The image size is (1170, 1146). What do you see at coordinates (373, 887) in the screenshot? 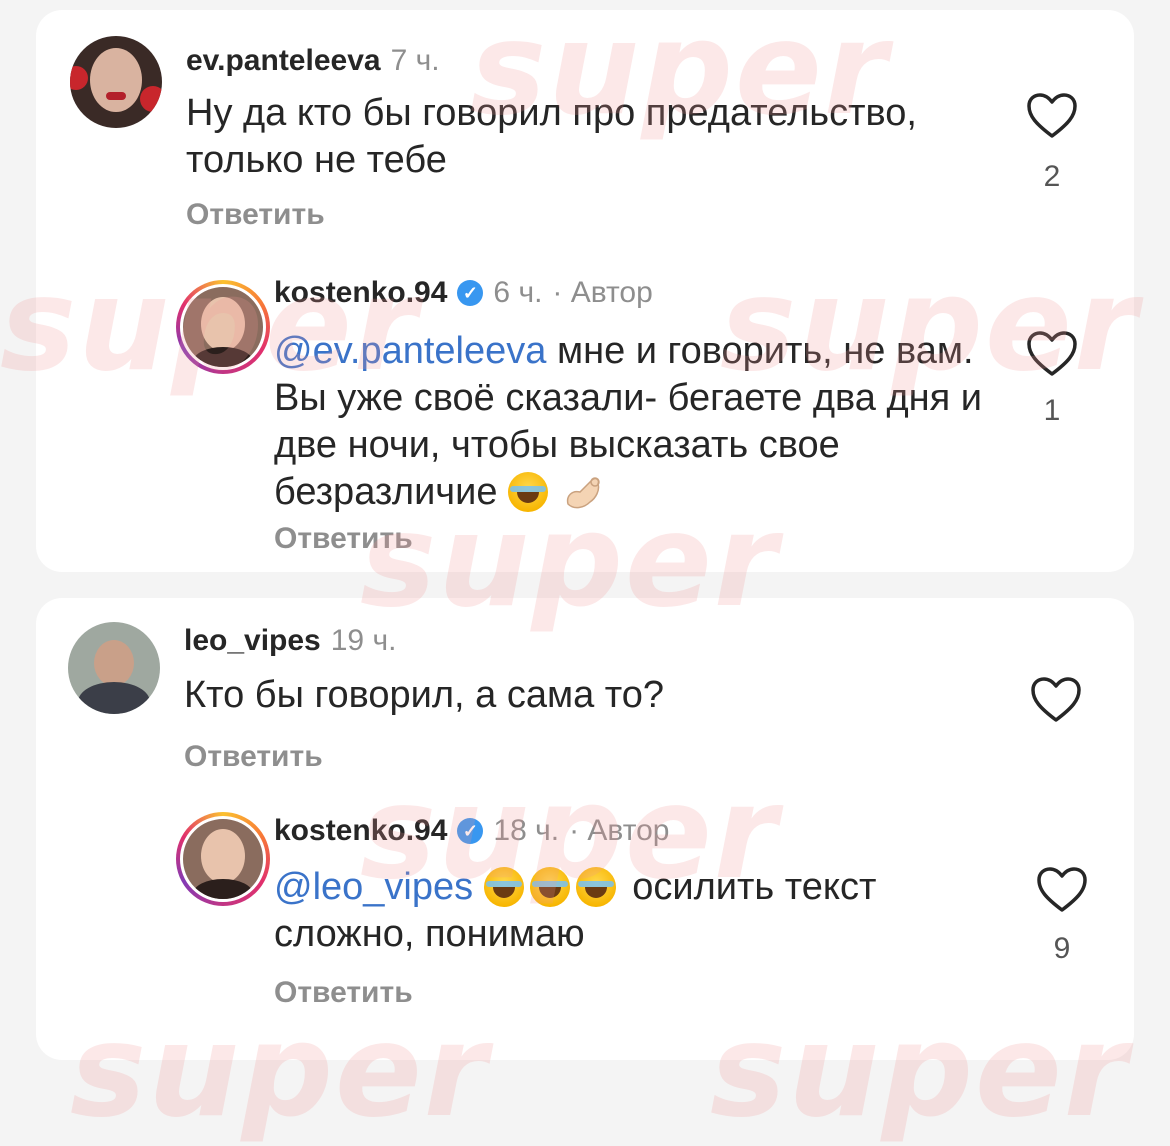
I see `mention-link: @leo_vipes` at bounding box center [373, 887].